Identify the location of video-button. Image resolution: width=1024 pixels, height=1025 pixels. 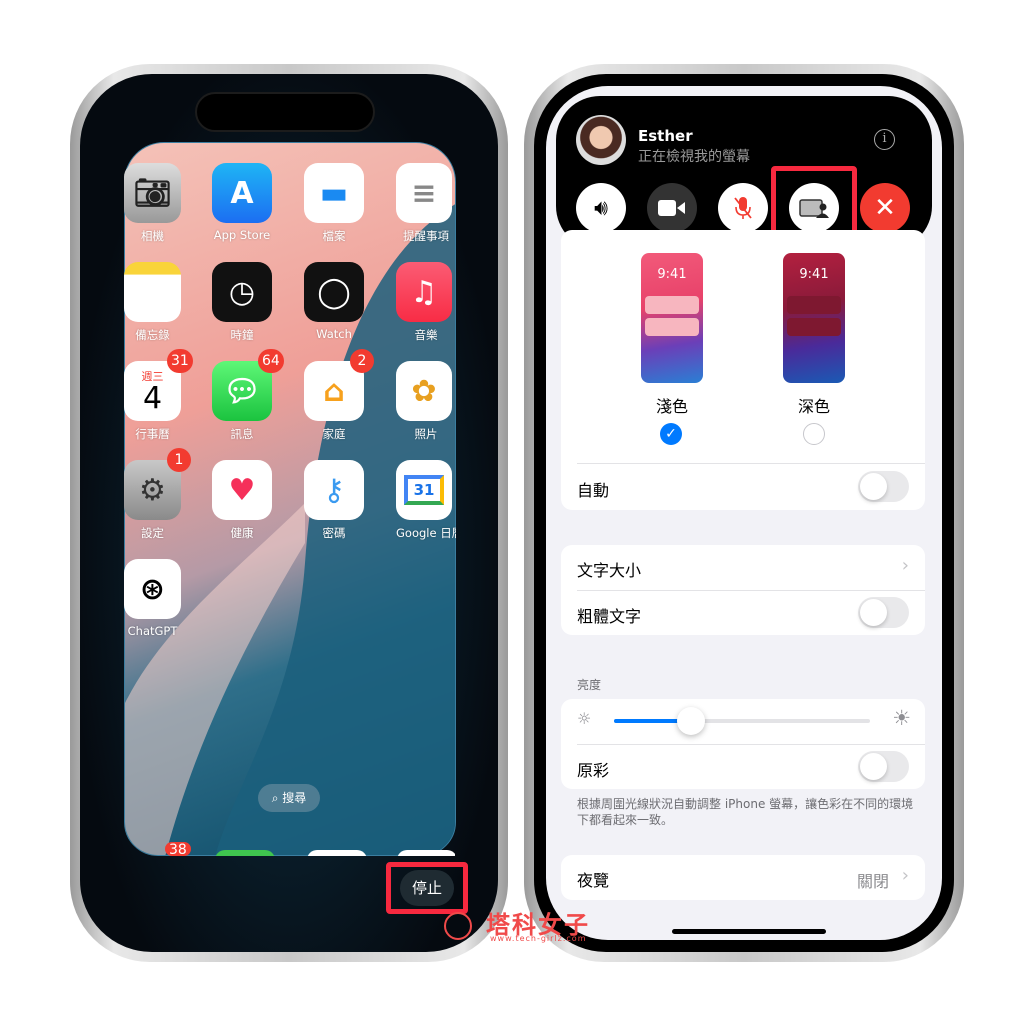
(672, 208).